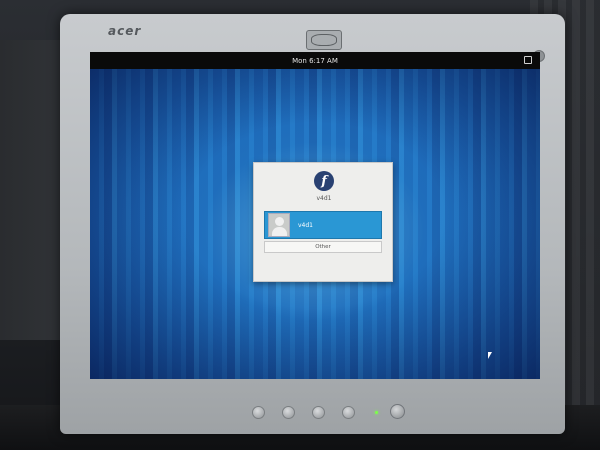 Image resolution: width=600 pixels, height=450 pixels. Describe the element at coordinates (528, 60) in the screenshot. I see `power-menu-icon` at that location.